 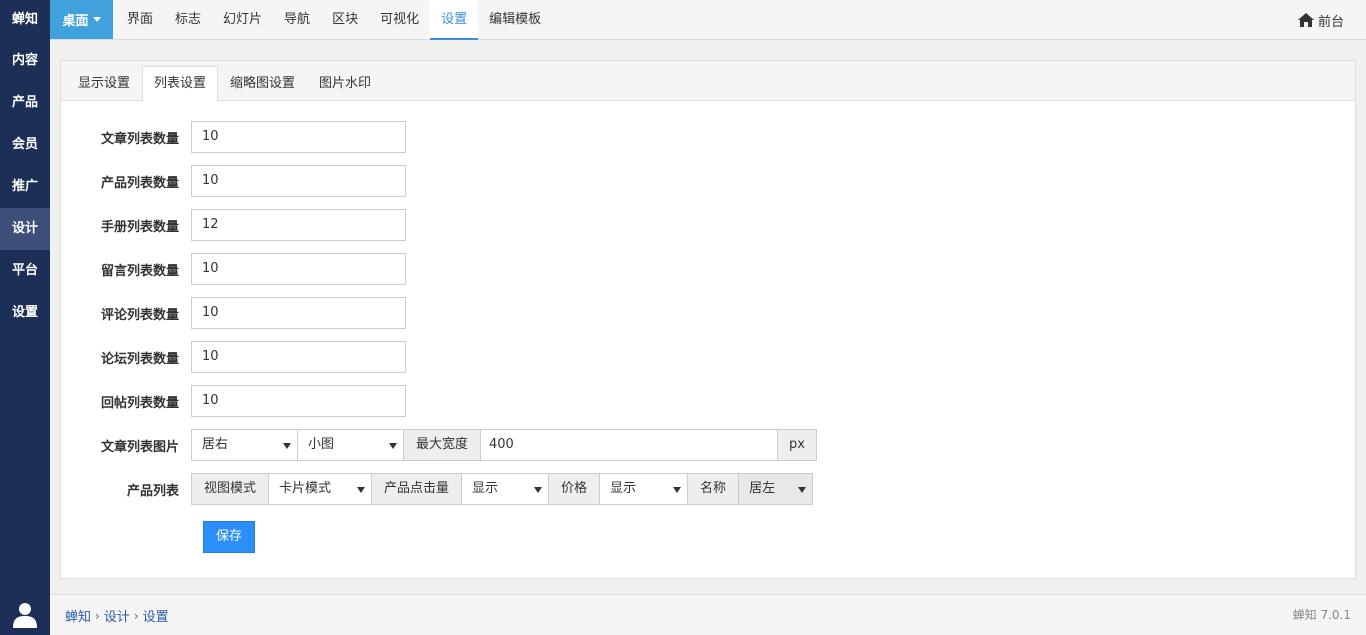 What do you see at coordinates (139, 359) in the screenshot?
I see `field-label: 论坛列表数量` at bounding box center [139, 359].